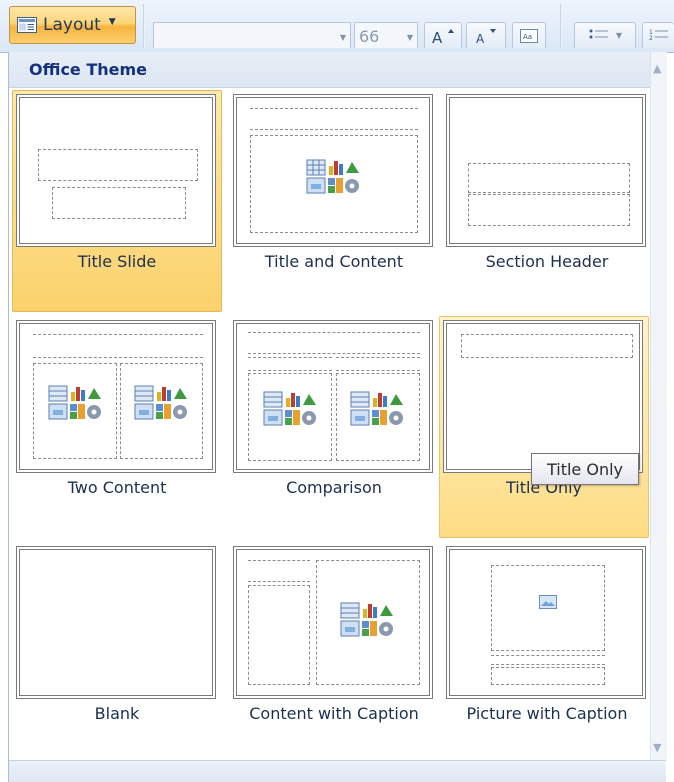 The width and height of the screenshot is (674, 782). Describe the element at coordinates (329, 70) in the screenshot. I see `gallery-section-title: Office Theme` at that location.